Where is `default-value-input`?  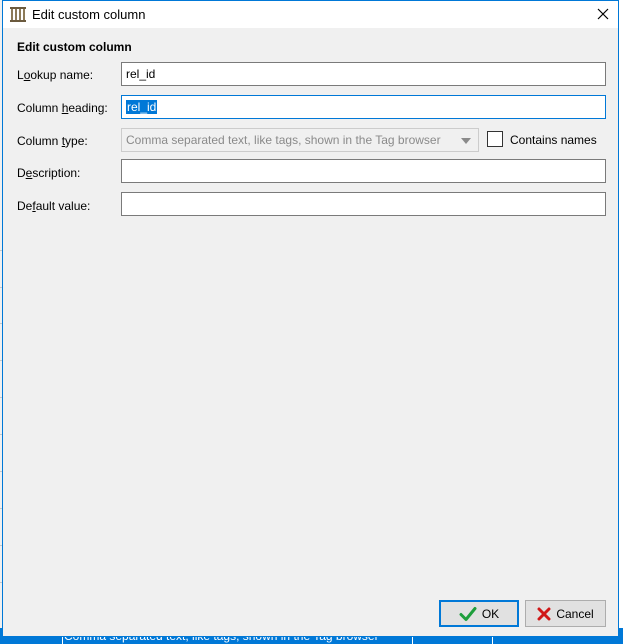
default-value-input is located at coordinates (363, 204).